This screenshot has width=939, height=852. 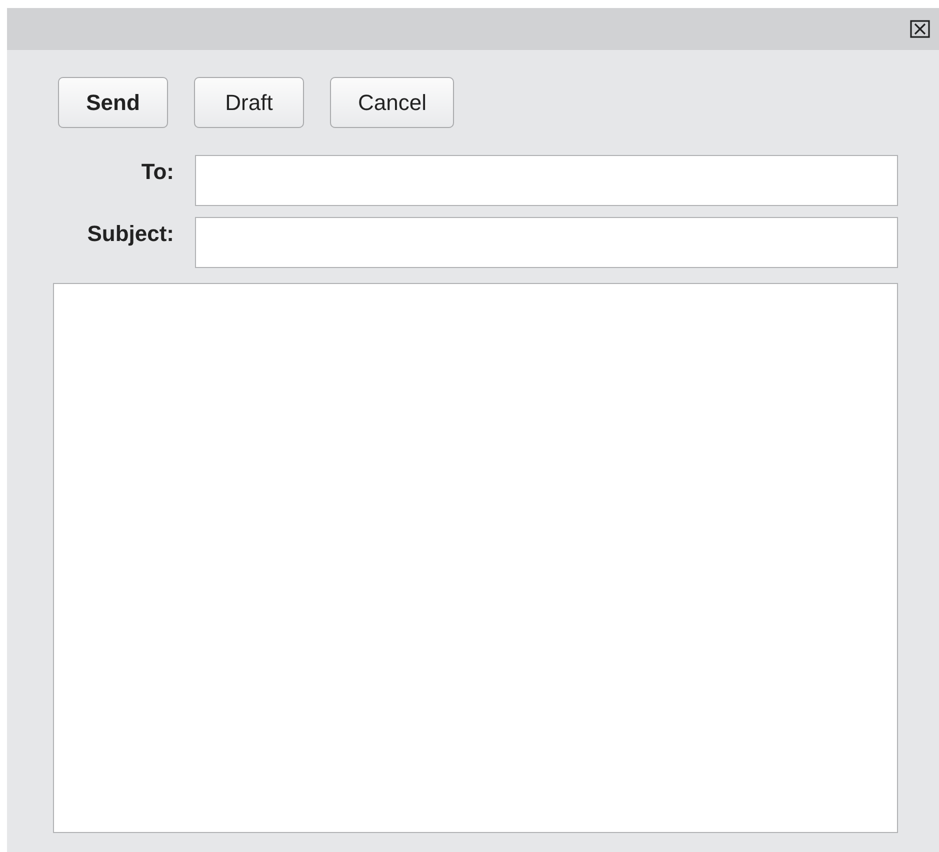 I want to click on close-button, so click(x=920, y=29).